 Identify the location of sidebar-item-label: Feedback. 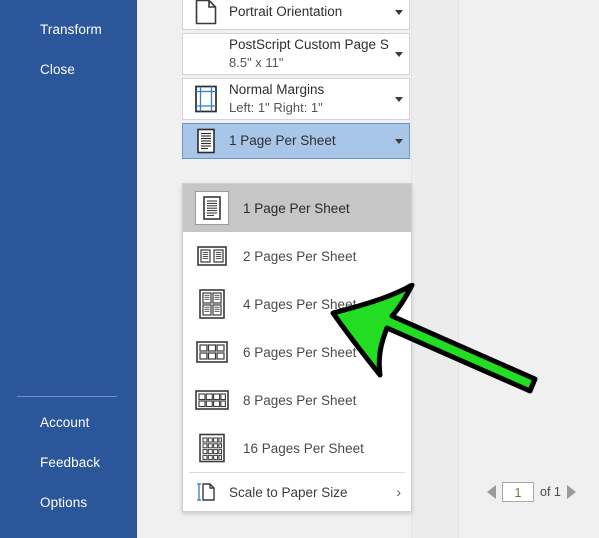
(70, 462).